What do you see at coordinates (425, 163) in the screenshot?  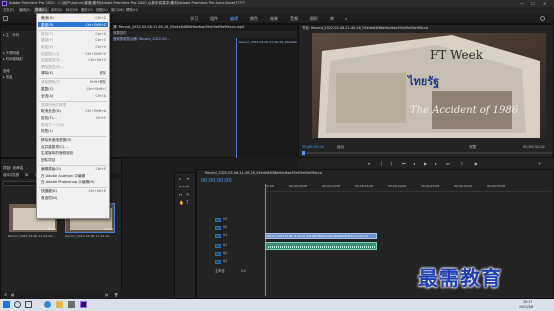 I see `play-icon: ▶` at bounding box center [425, 163].